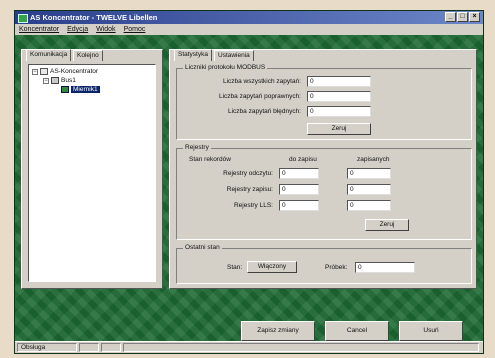  What do you see at coordinates (88, 55) in the screenshot?
I see `tab-kolejno: Kolejno` at bounding box center [88, 55].